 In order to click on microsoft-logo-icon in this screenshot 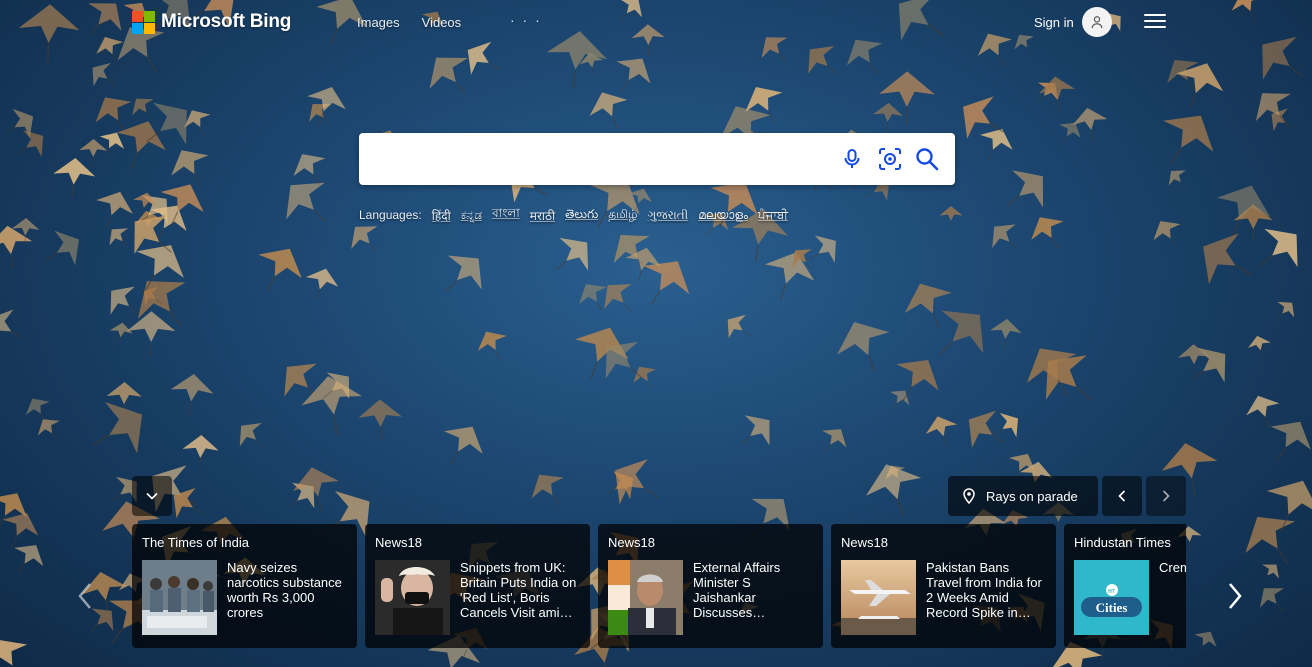, I will do `click(143, 22)`.